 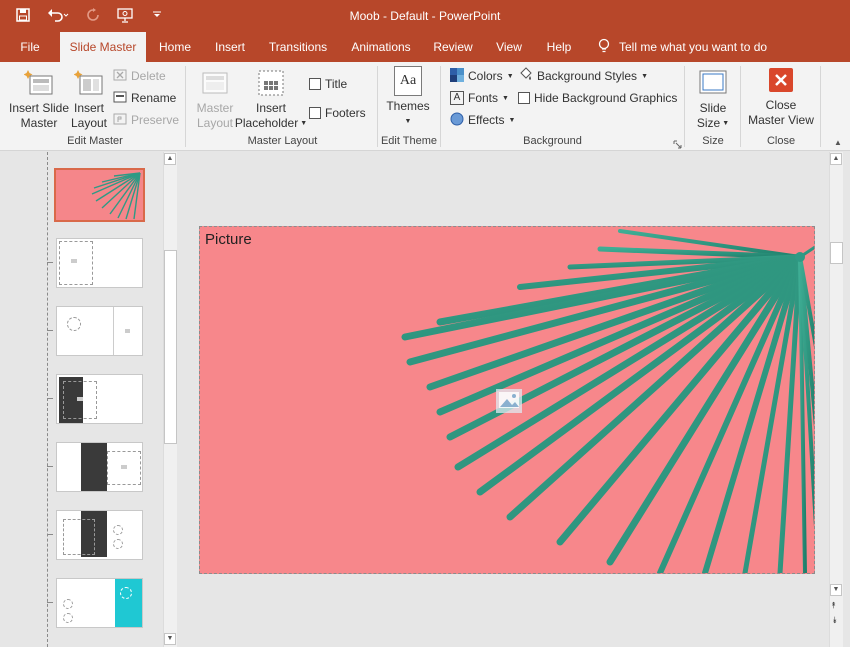 I want to click on effects-button: Effects ▼, so click(x=482, y=120).